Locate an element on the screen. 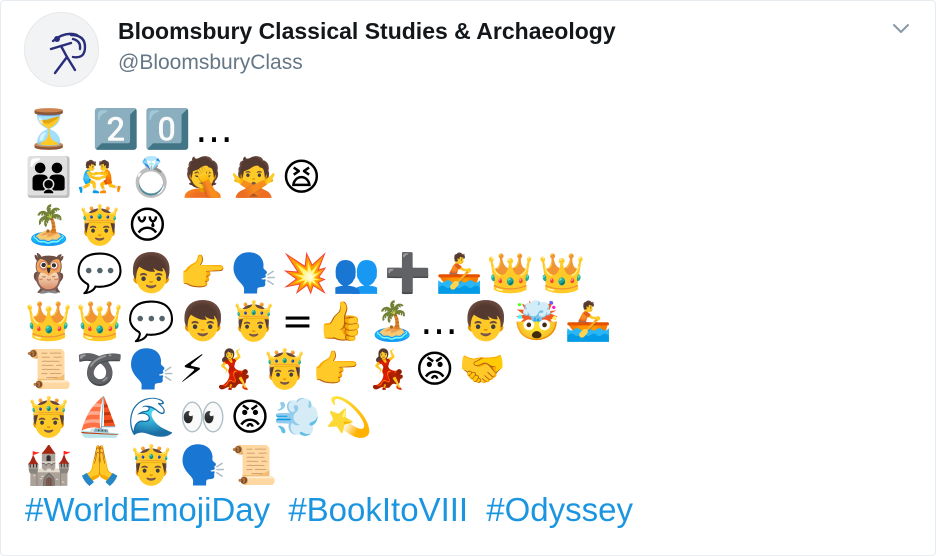  emoji-line: 🏰🙏🤴🗣️📜 is located at coordinates (153, 465).